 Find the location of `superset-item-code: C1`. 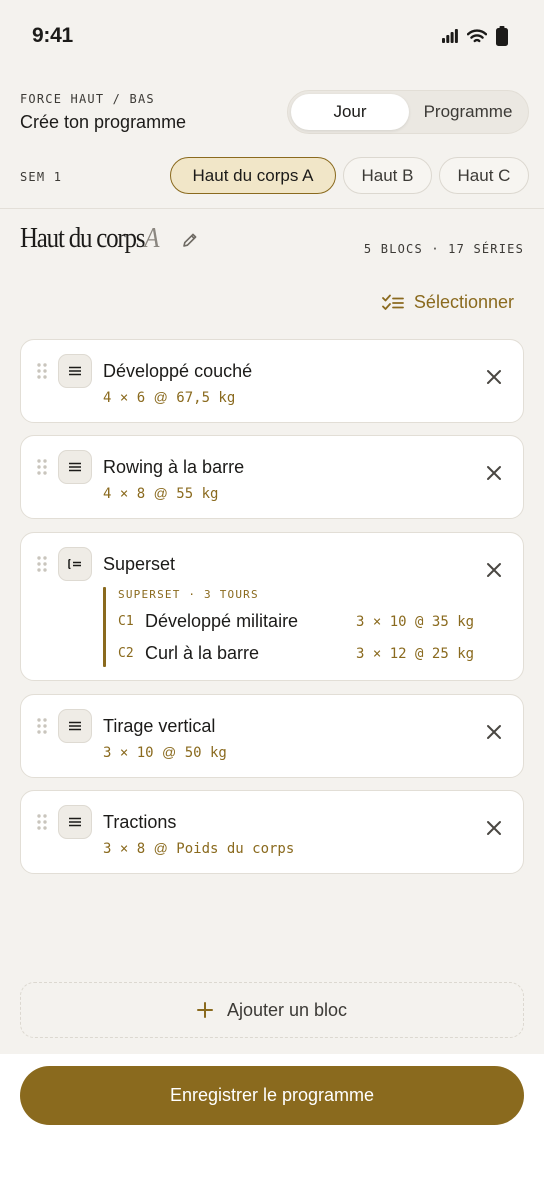

superset-item-code: C1 is located at coordinates (126, 621).